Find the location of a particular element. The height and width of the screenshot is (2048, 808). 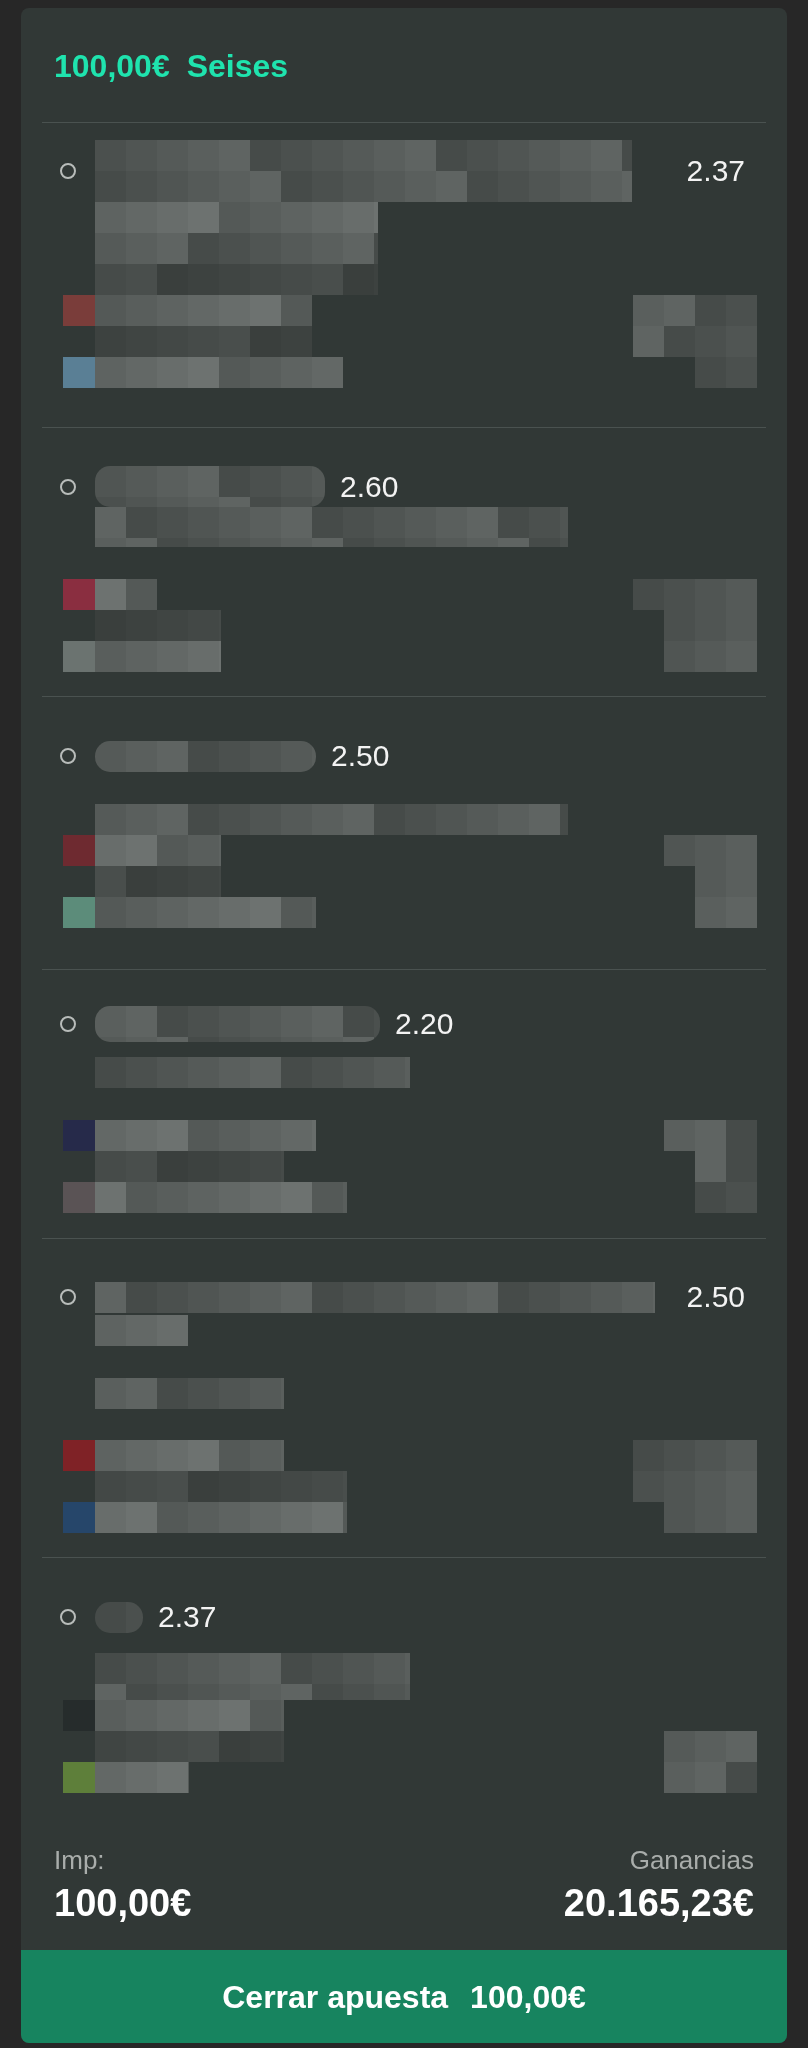

odds-value: 2.60 is located at coordinates (369, 486).